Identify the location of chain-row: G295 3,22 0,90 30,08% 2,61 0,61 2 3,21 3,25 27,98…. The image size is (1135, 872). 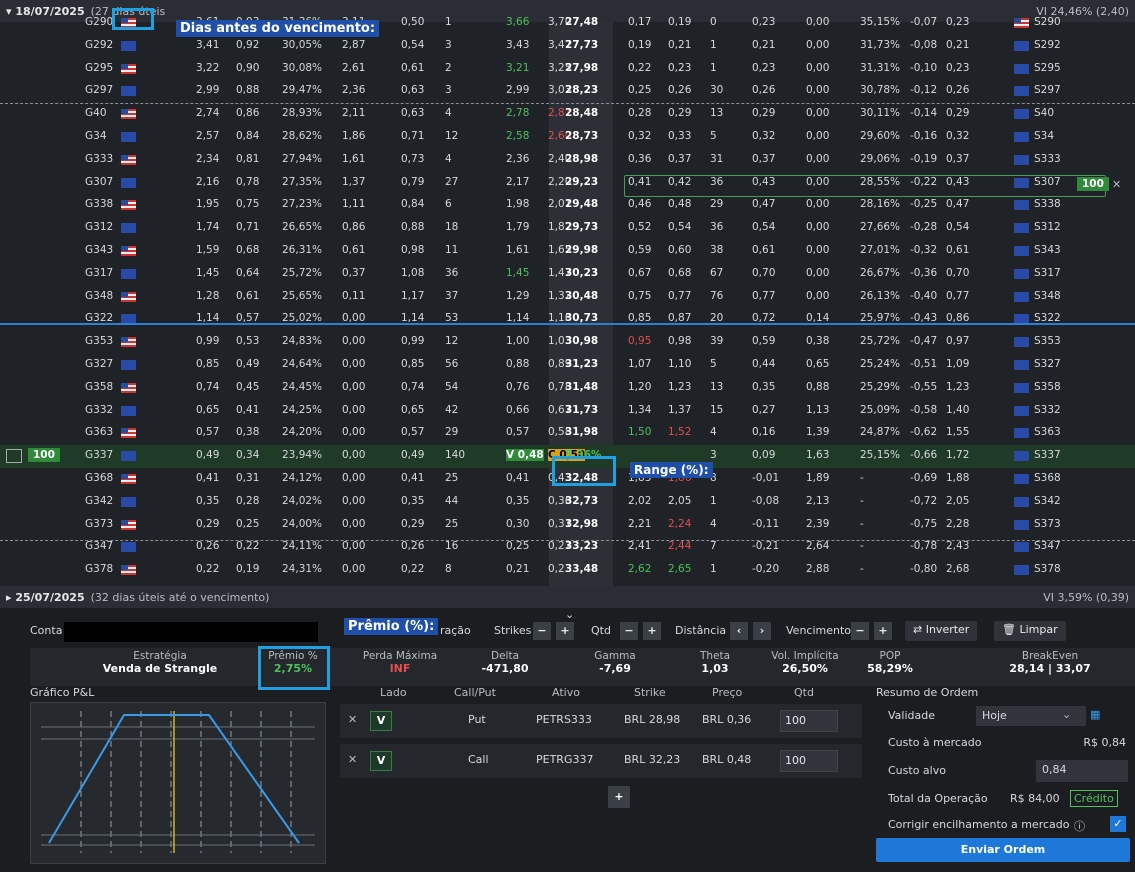
(567, 69).